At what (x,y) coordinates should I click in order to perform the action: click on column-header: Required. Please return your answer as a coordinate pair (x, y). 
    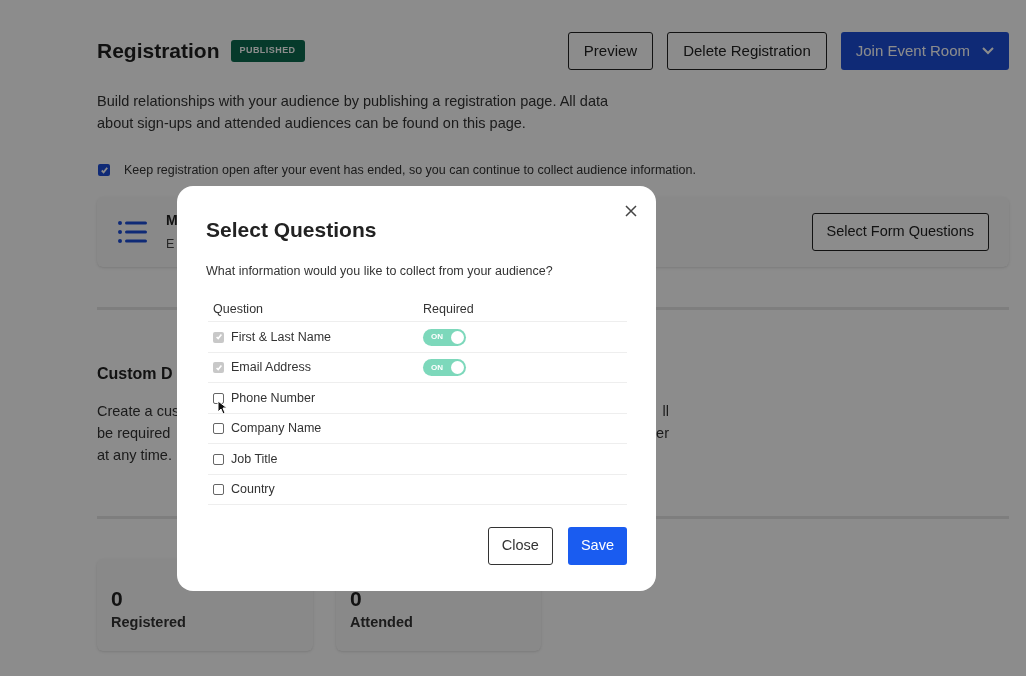
    Looking at the image, I should click on (448, 310).